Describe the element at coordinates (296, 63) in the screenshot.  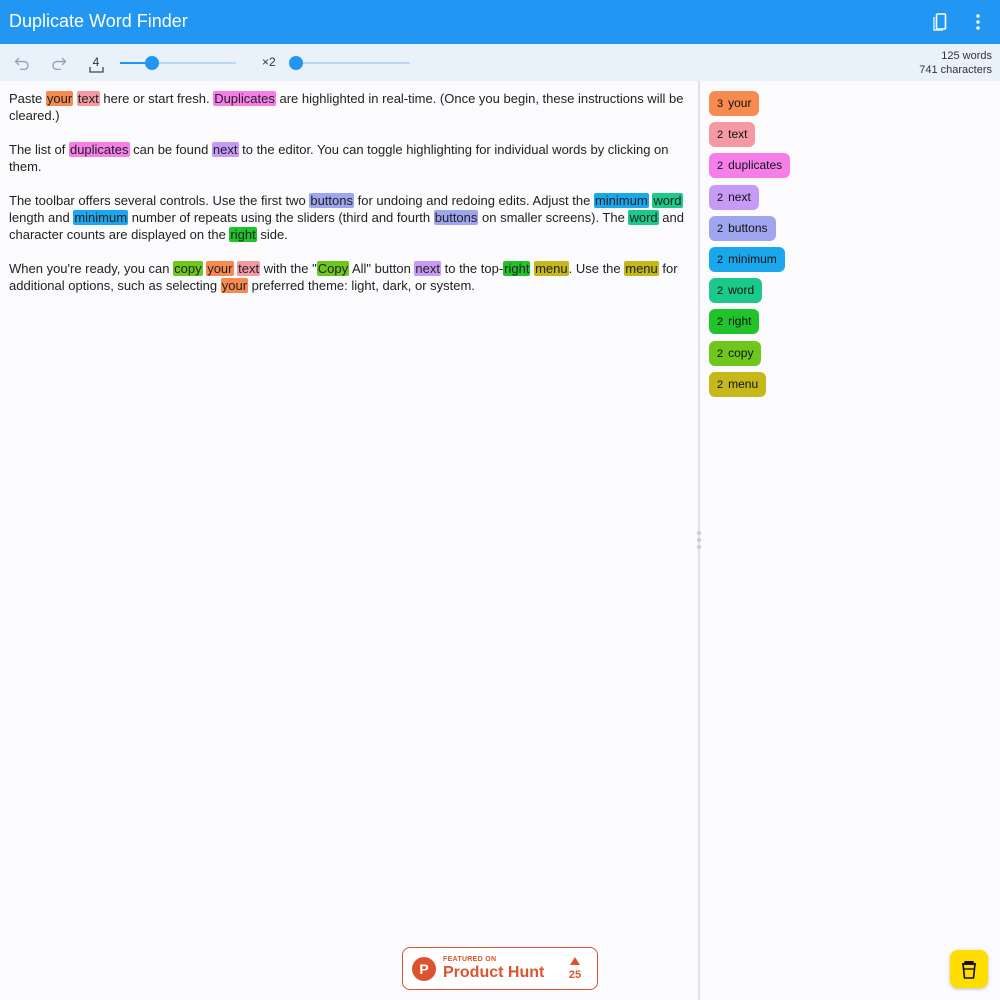
I see `min-repeats-slider-thumb` at that location.